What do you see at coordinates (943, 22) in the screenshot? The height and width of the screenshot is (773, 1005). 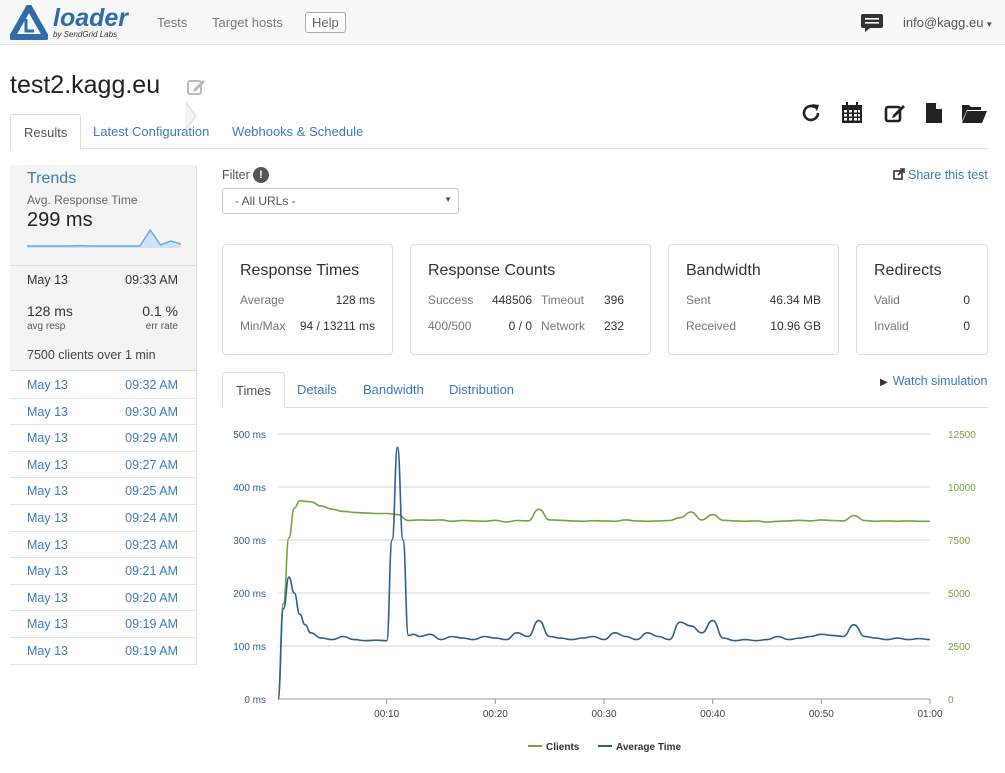 I see `user-email: info@kagg.eu` at bounding box center [943, 22].